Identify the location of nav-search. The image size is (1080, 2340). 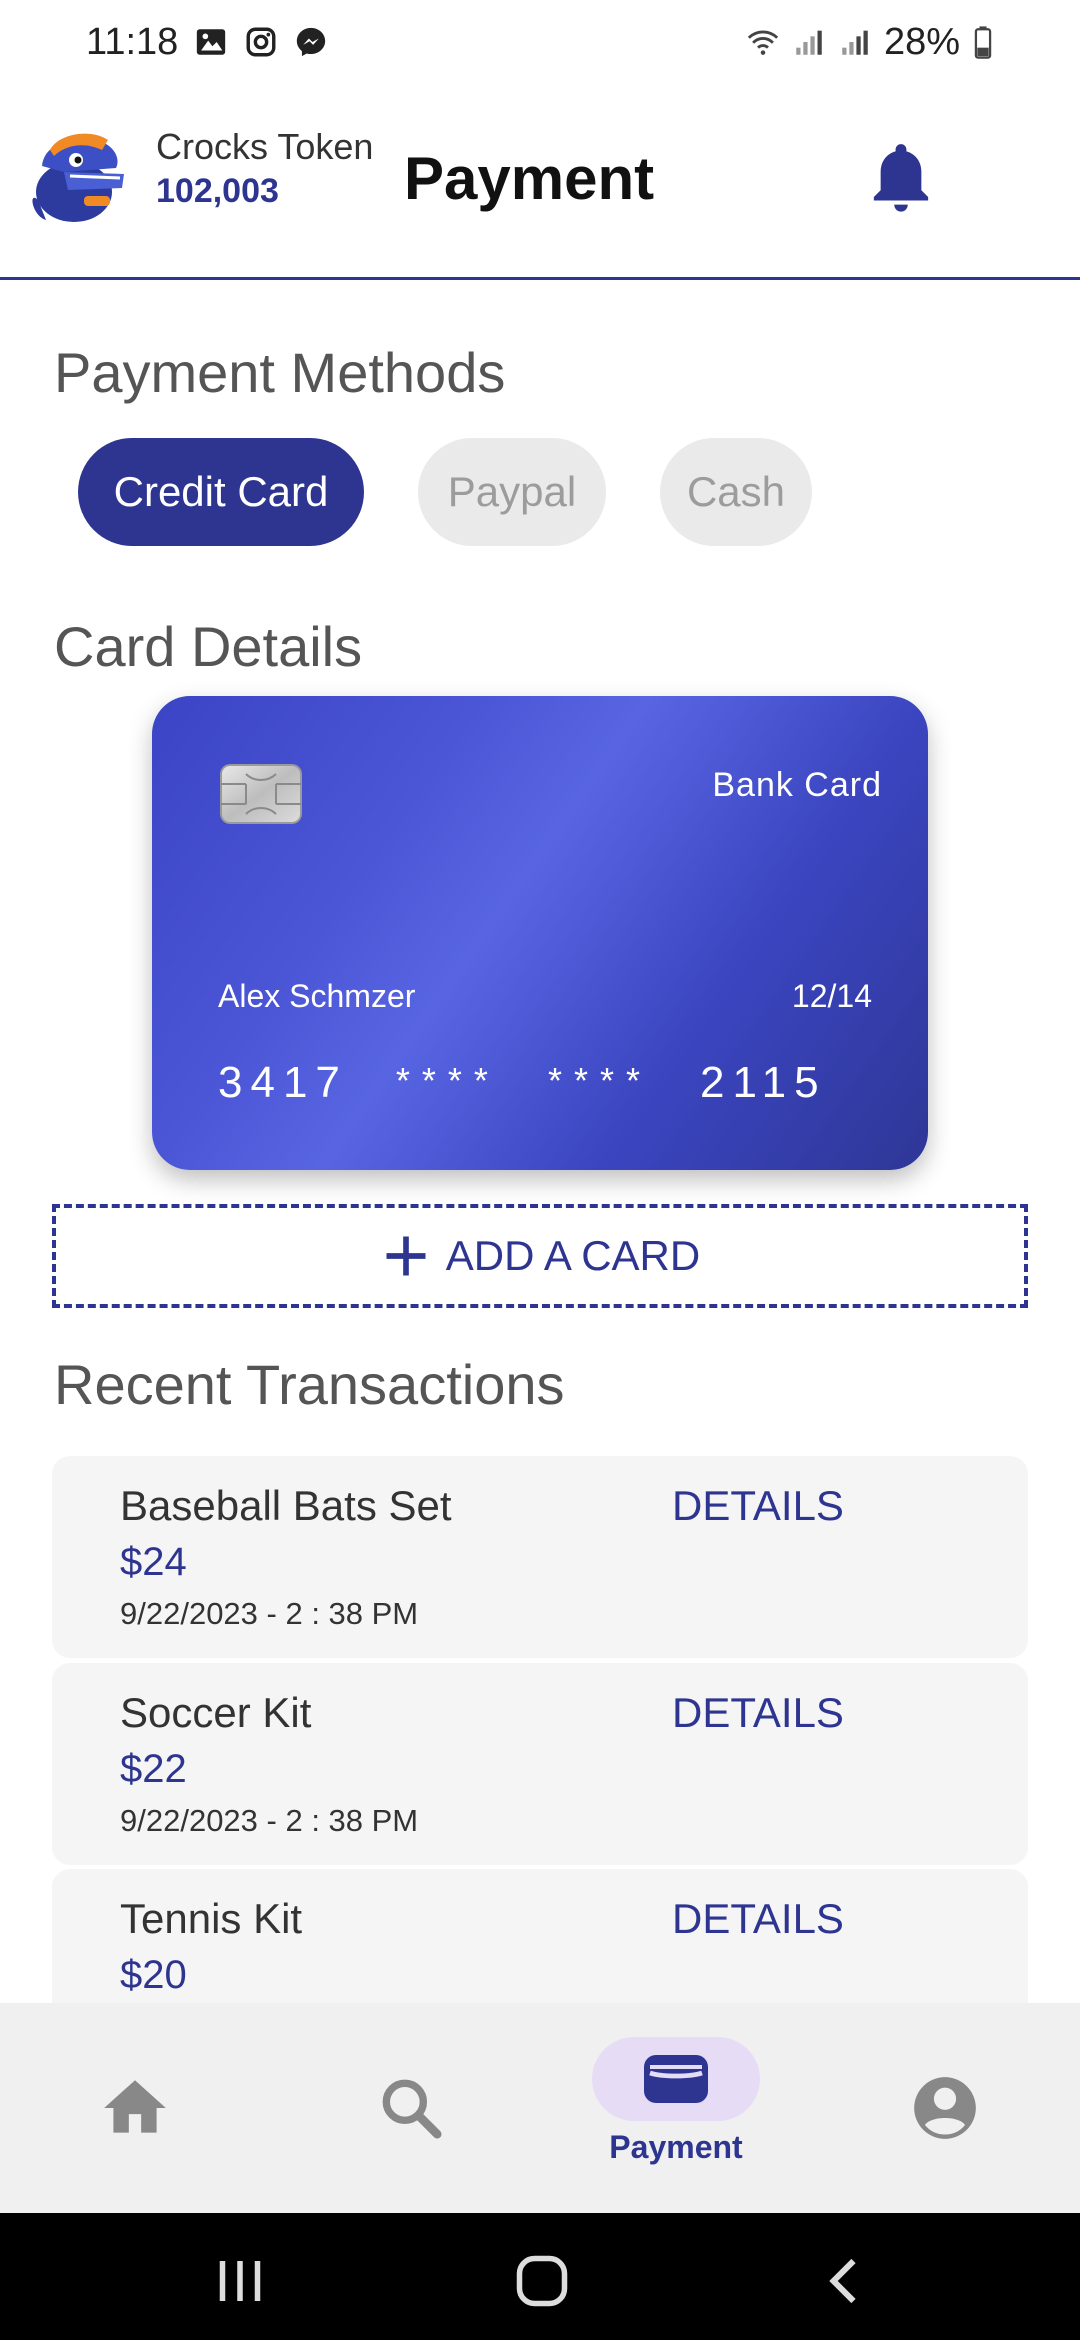
(411, 2108).